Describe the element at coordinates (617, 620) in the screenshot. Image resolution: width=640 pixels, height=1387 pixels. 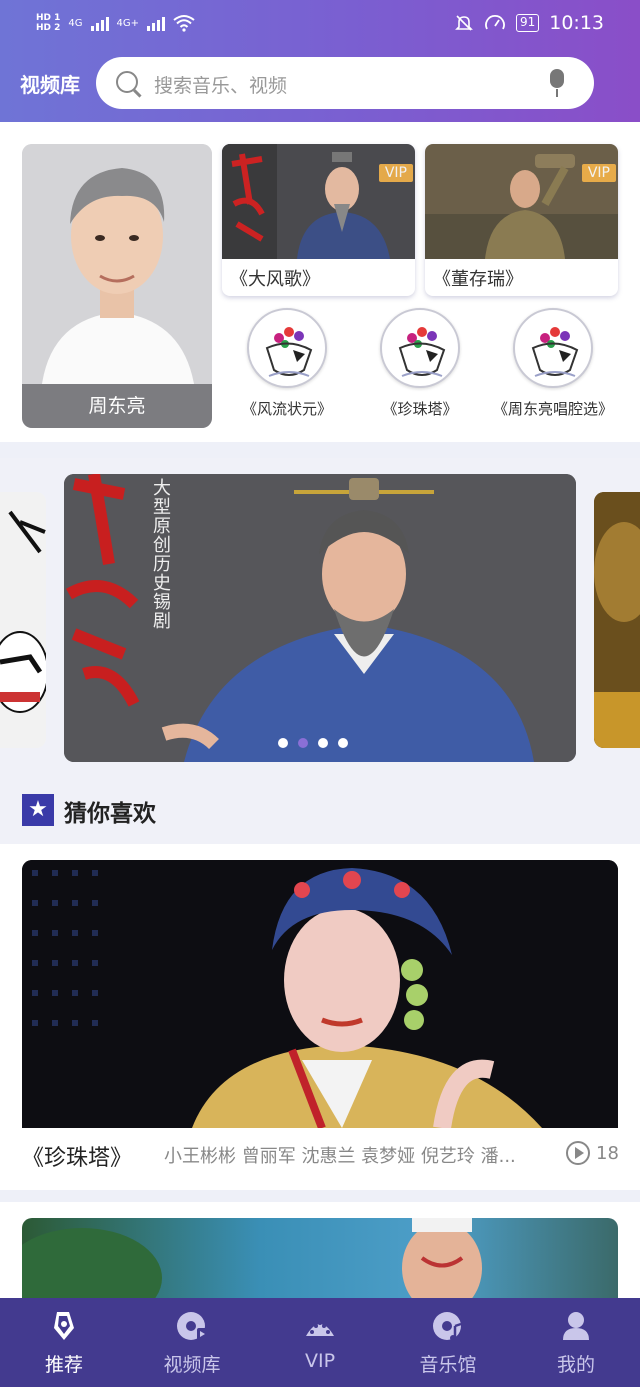
I see `banner-next-slide` at that location.